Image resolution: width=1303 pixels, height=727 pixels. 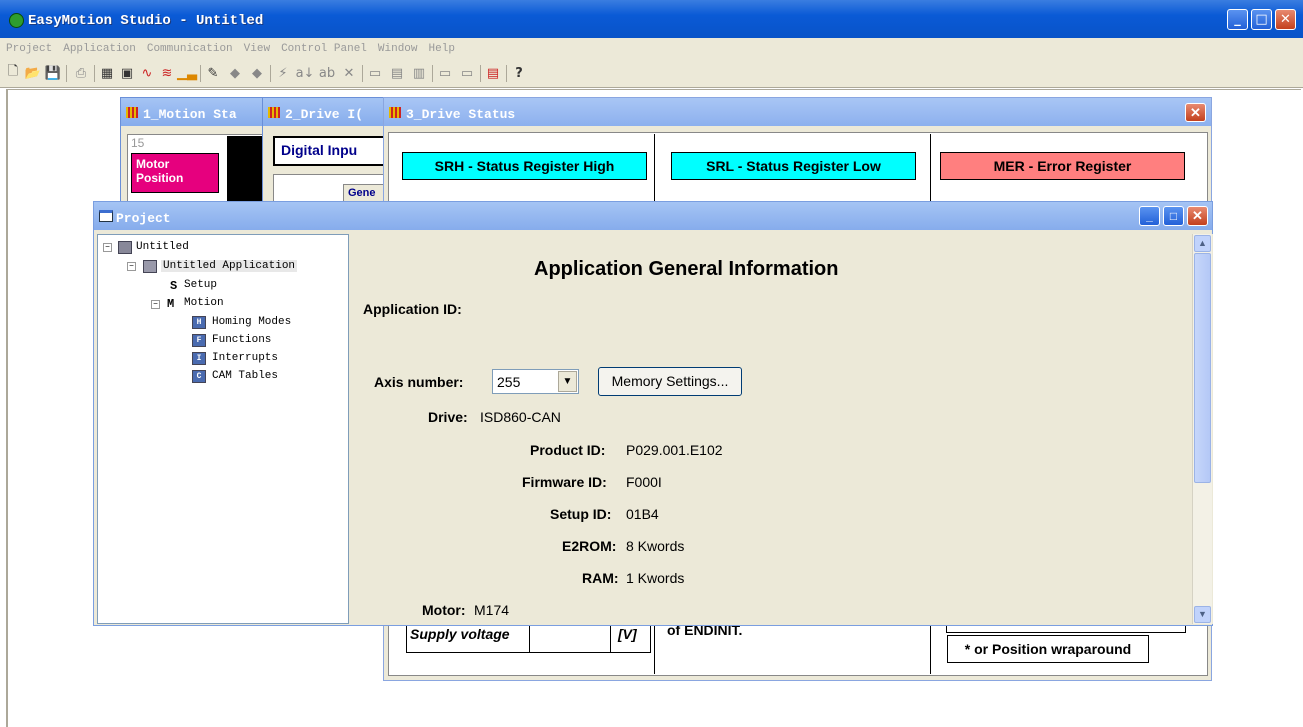 I want to click on srl-card: SRL - Status Register Low, so click(x=793, y=166).